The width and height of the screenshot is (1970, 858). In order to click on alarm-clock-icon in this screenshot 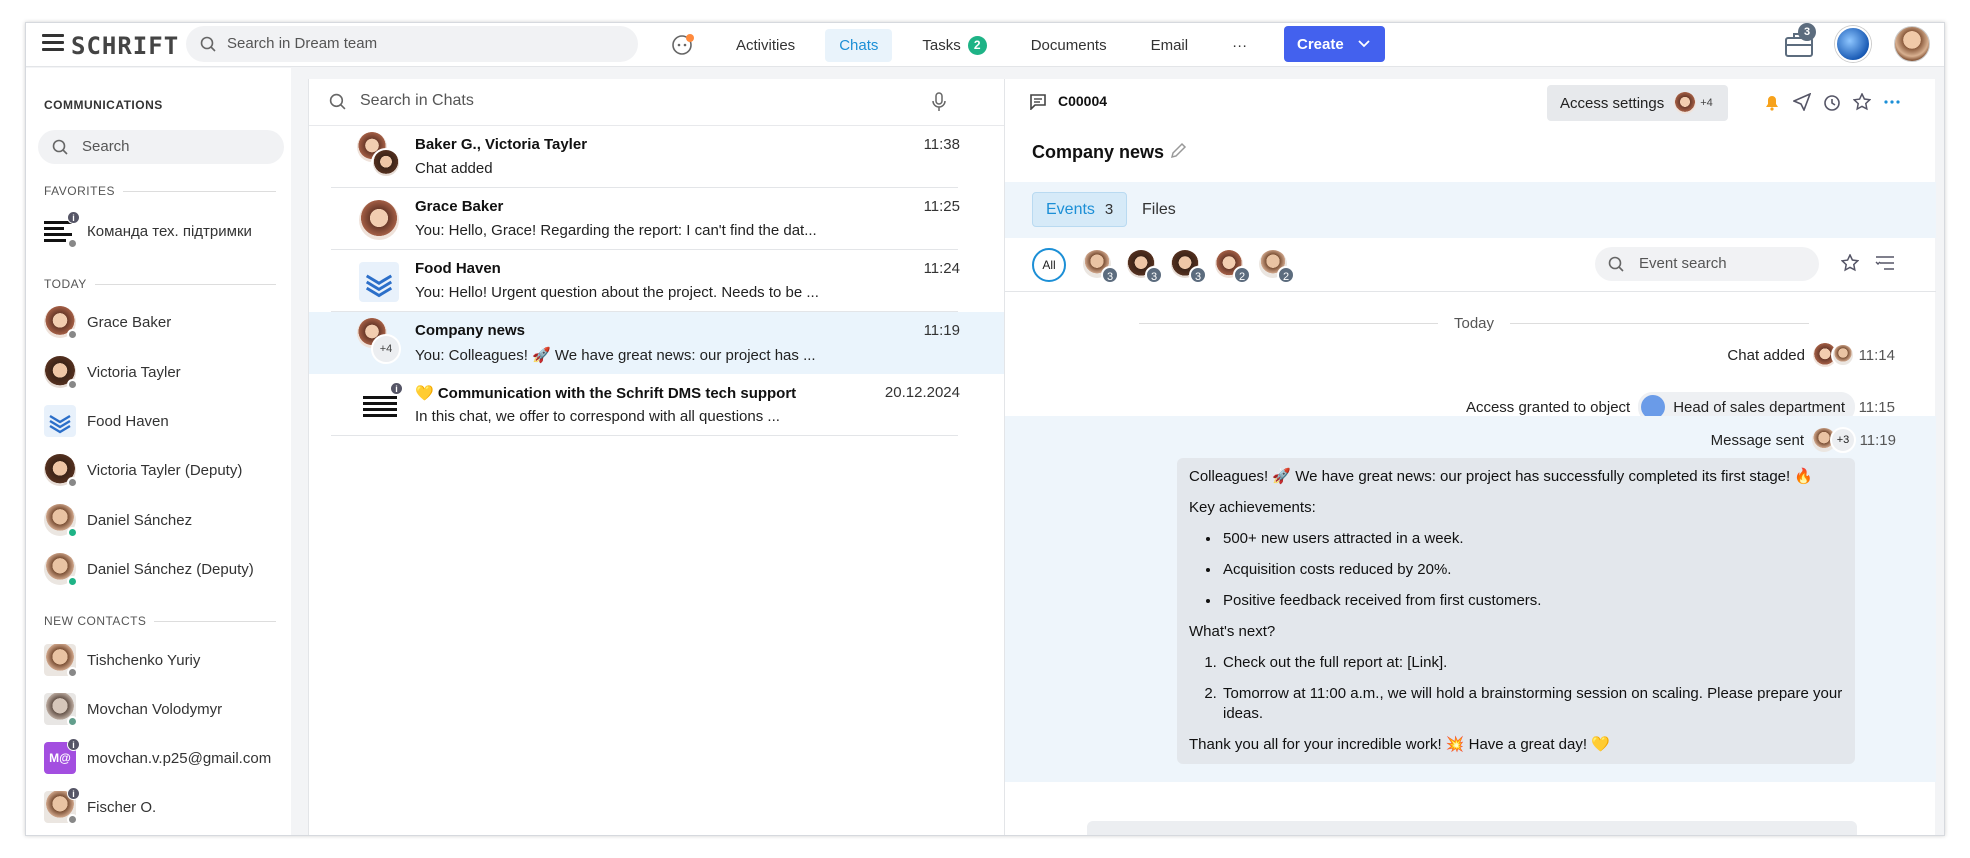, I will do `click(1832, 102)`.